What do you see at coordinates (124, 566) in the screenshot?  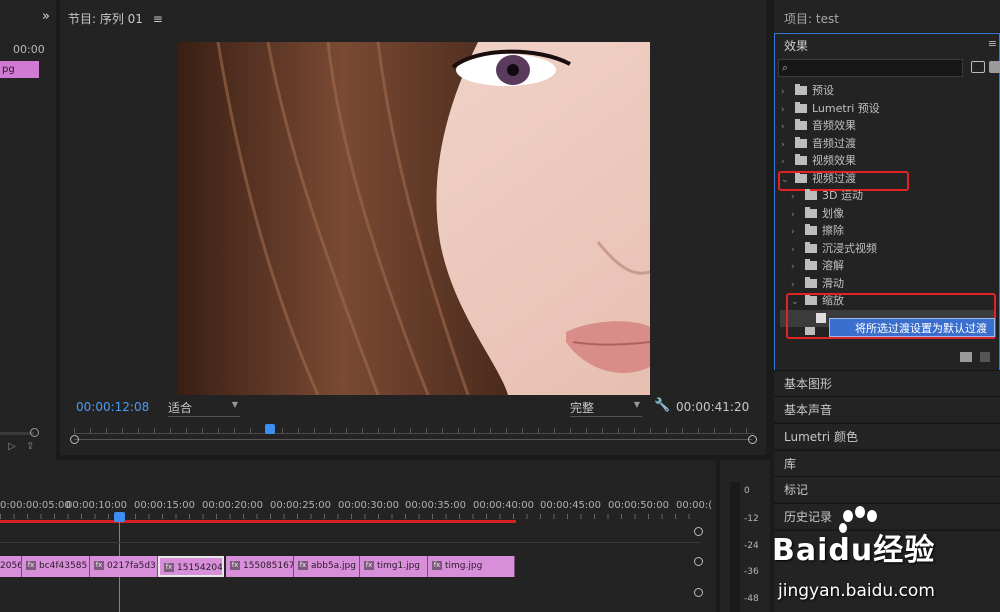 I see `timeline-clip: fx 0217fa5d3` at bounding box center [124, 566].